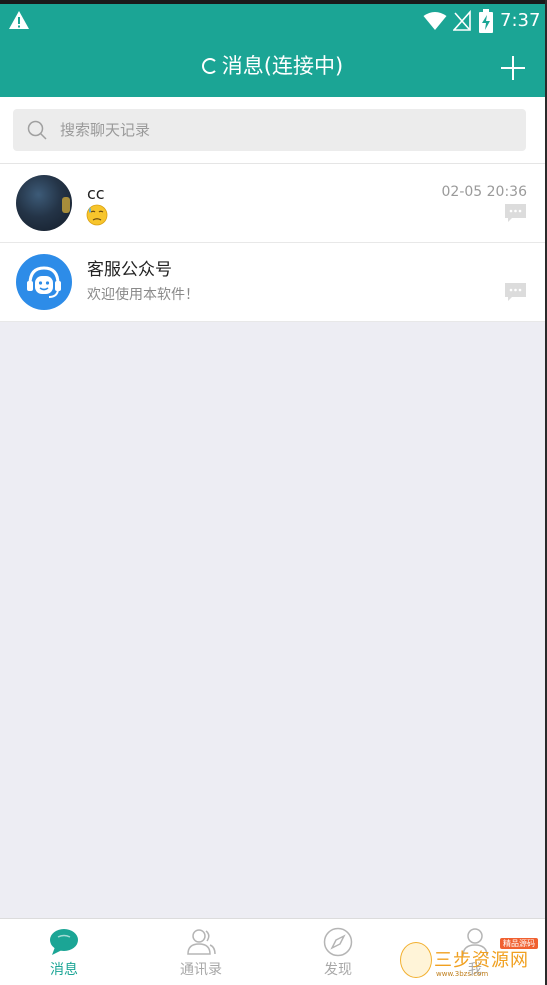 The height and width of the screenshot is (985, 547). What do you see at coordinates (338, 970) in the screenshot?
I see `tab-label: 发现` at bounding box center [338, 970].